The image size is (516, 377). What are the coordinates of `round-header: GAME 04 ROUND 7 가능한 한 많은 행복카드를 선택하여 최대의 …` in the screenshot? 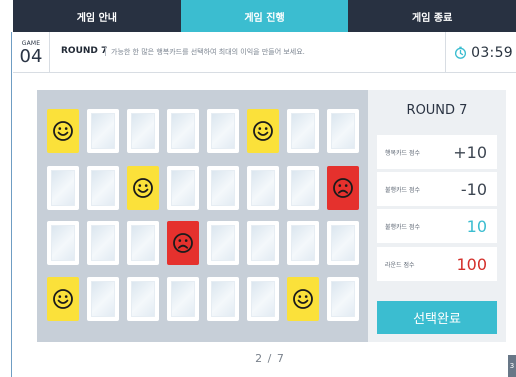 It's located at (264, 52).